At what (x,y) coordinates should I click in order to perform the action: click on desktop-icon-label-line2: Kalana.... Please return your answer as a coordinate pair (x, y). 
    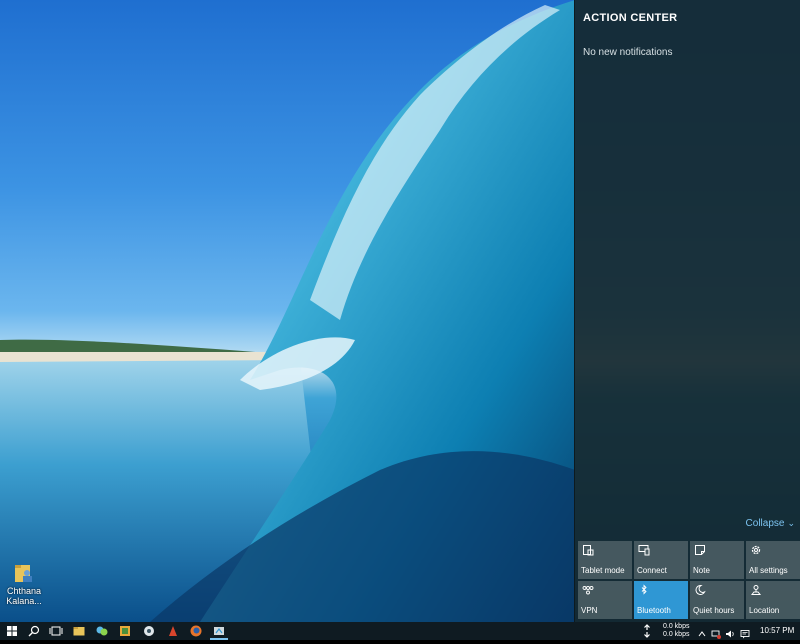
    Looking at the image, I should click on (24, 601).